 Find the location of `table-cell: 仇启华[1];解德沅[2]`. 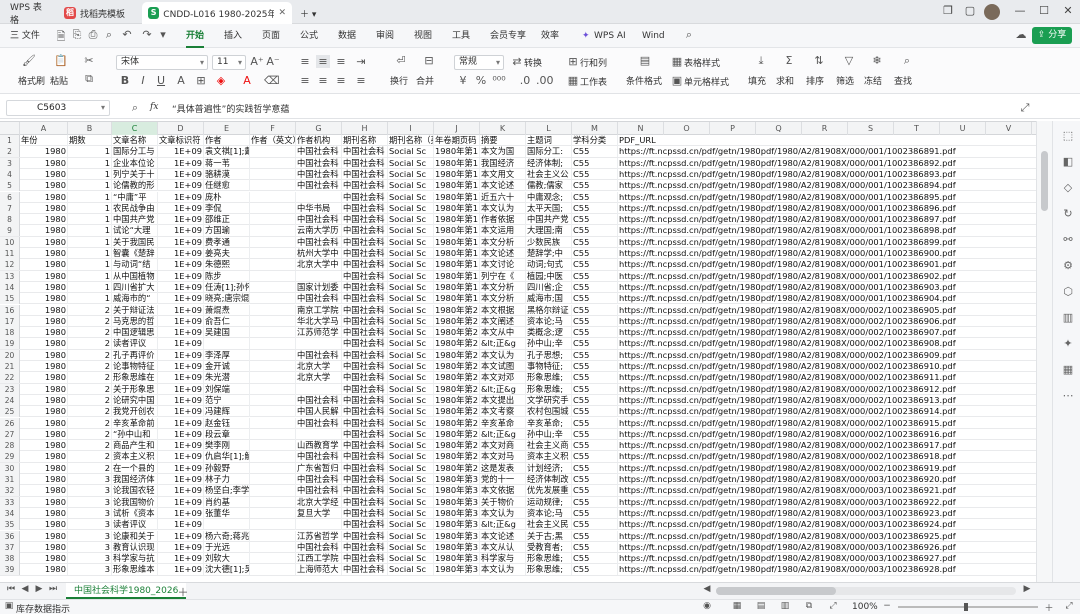

table-cell: 仇启华[1];解德沅[2] is located at coordinates (227, 457).